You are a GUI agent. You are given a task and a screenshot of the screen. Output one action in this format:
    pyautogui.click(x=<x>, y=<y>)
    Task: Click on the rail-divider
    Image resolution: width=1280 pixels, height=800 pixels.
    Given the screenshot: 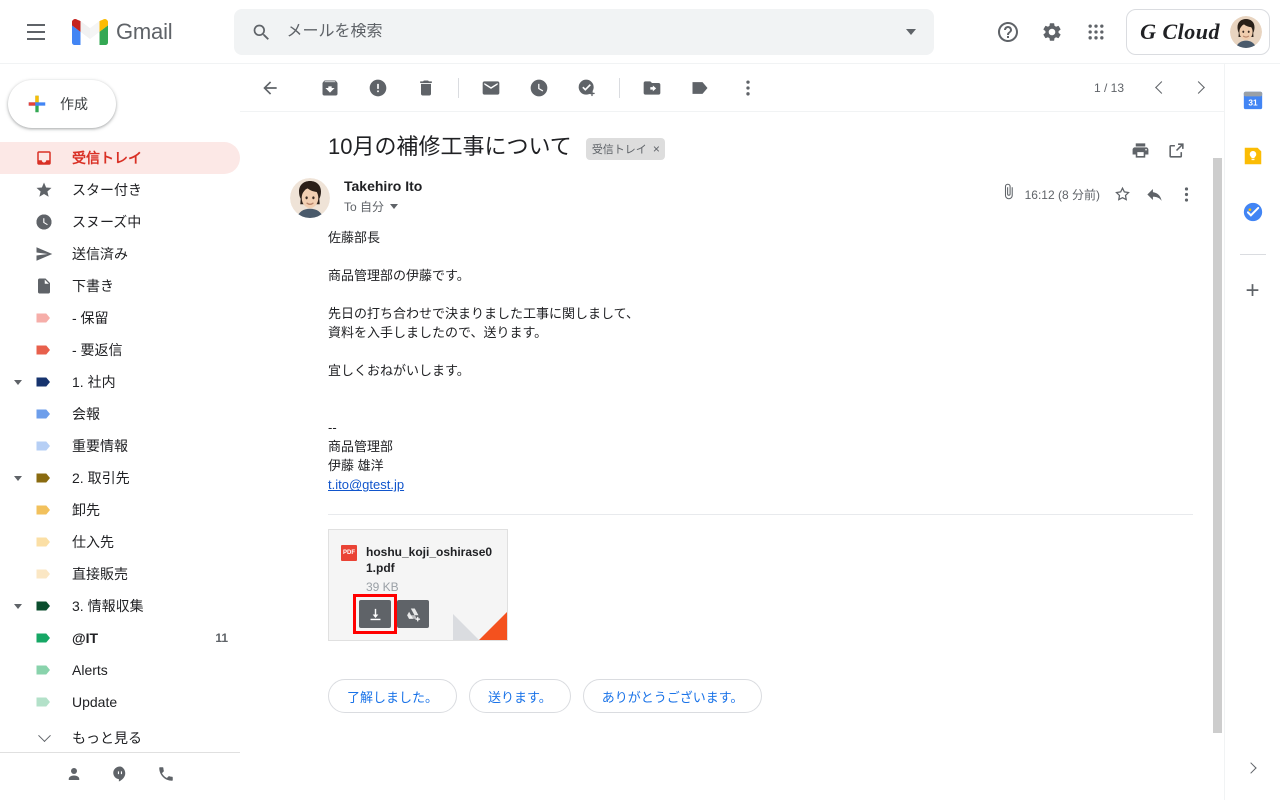 What is the action you would take?
    pyautogui.click(x=1252, y=254)
    